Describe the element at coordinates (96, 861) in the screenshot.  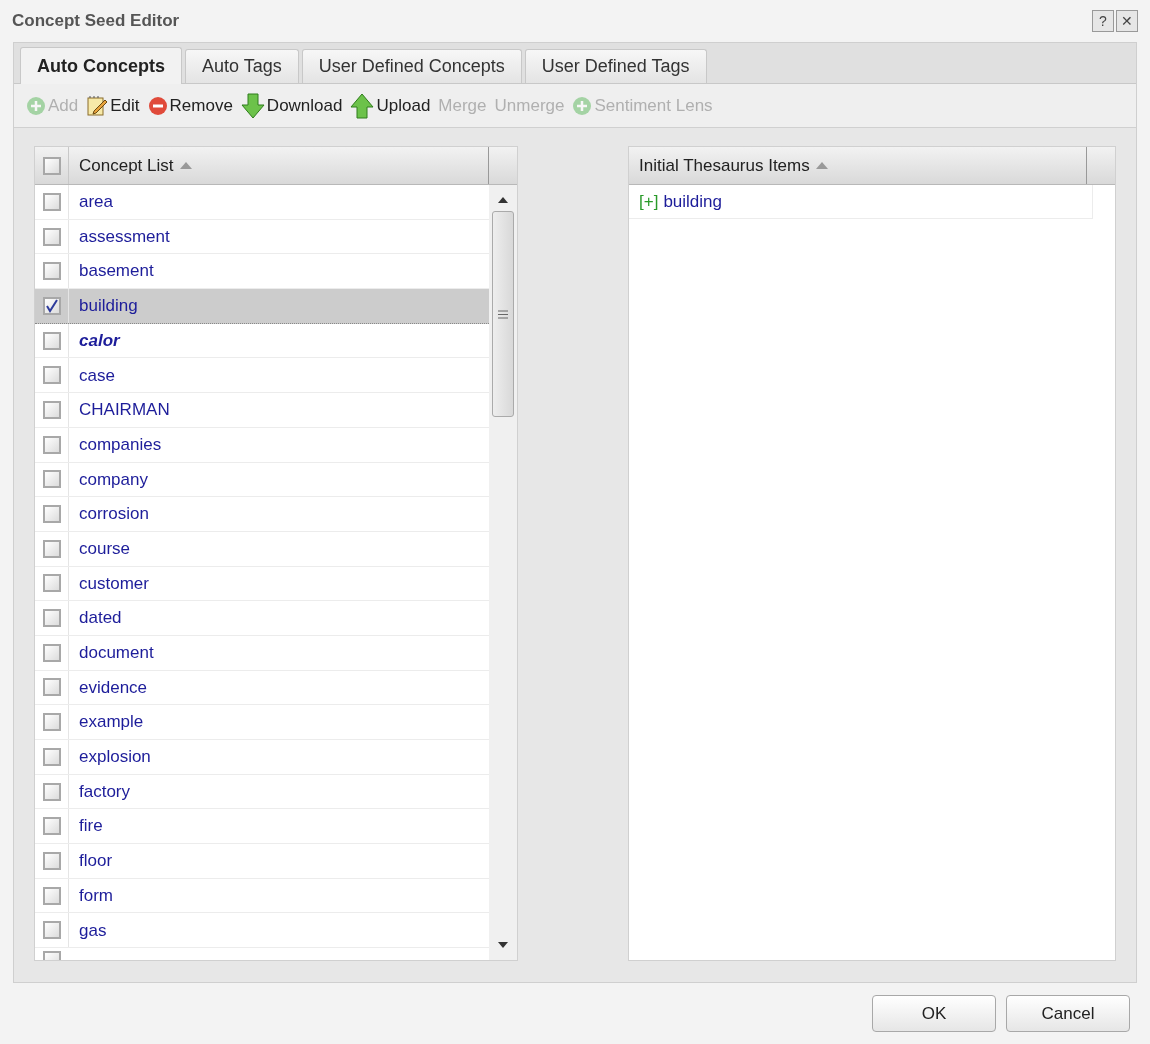
I see `concept-label: floor` at that location.